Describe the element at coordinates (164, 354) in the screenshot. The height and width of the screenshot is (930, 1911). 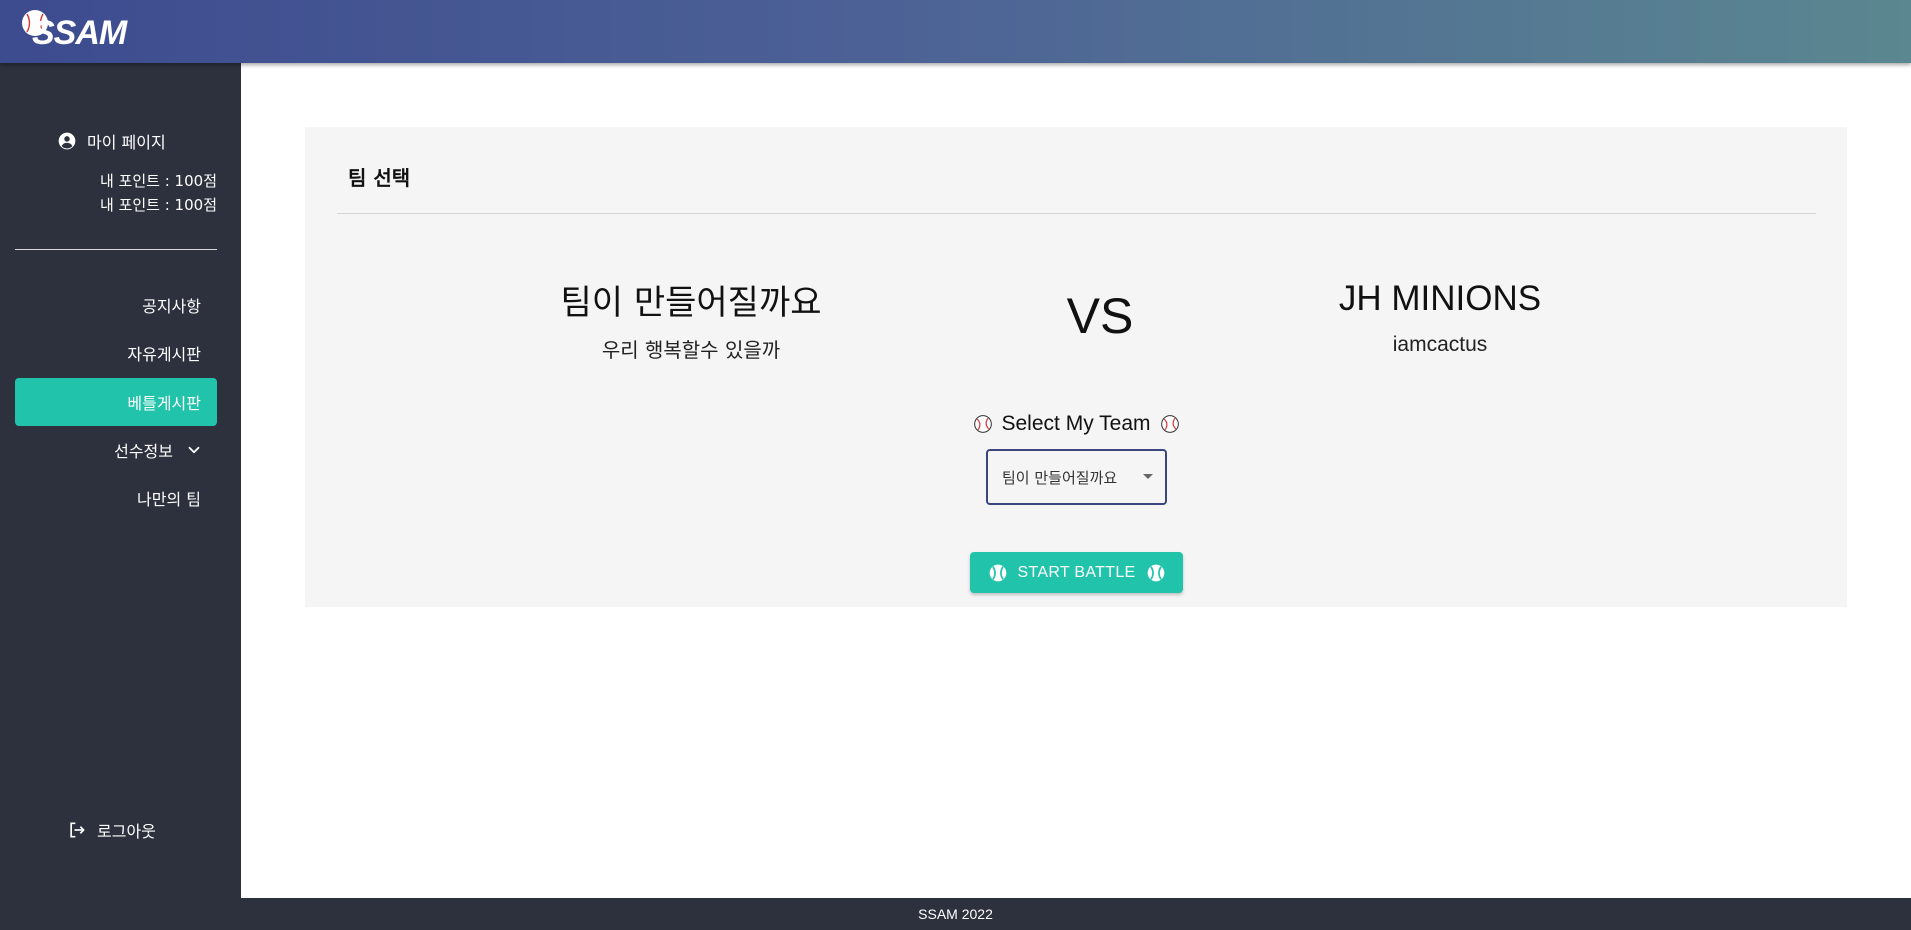
I see `sidebar-item-label: 자유게시판` at that location.